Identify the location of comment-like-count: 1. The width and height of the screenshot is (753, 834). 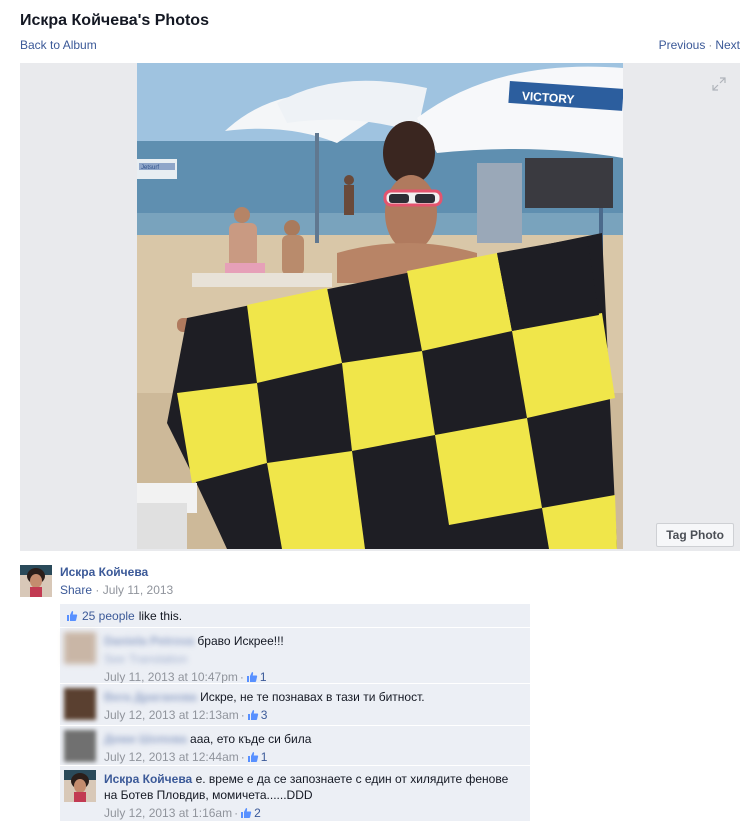
(264, 757).